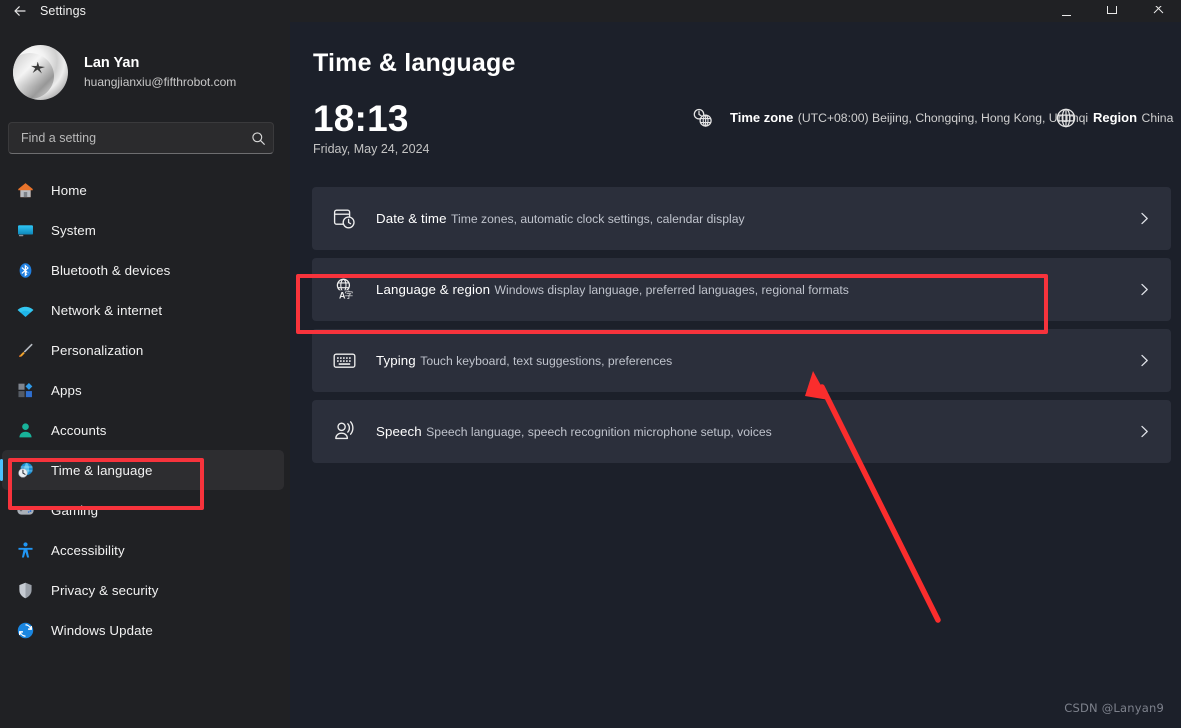 The width and height of the screenshot is (1181, 728). Describe the element at coordinates (69, 190) in the screenshot. I see `sidebar-item-label: Home` at that location.